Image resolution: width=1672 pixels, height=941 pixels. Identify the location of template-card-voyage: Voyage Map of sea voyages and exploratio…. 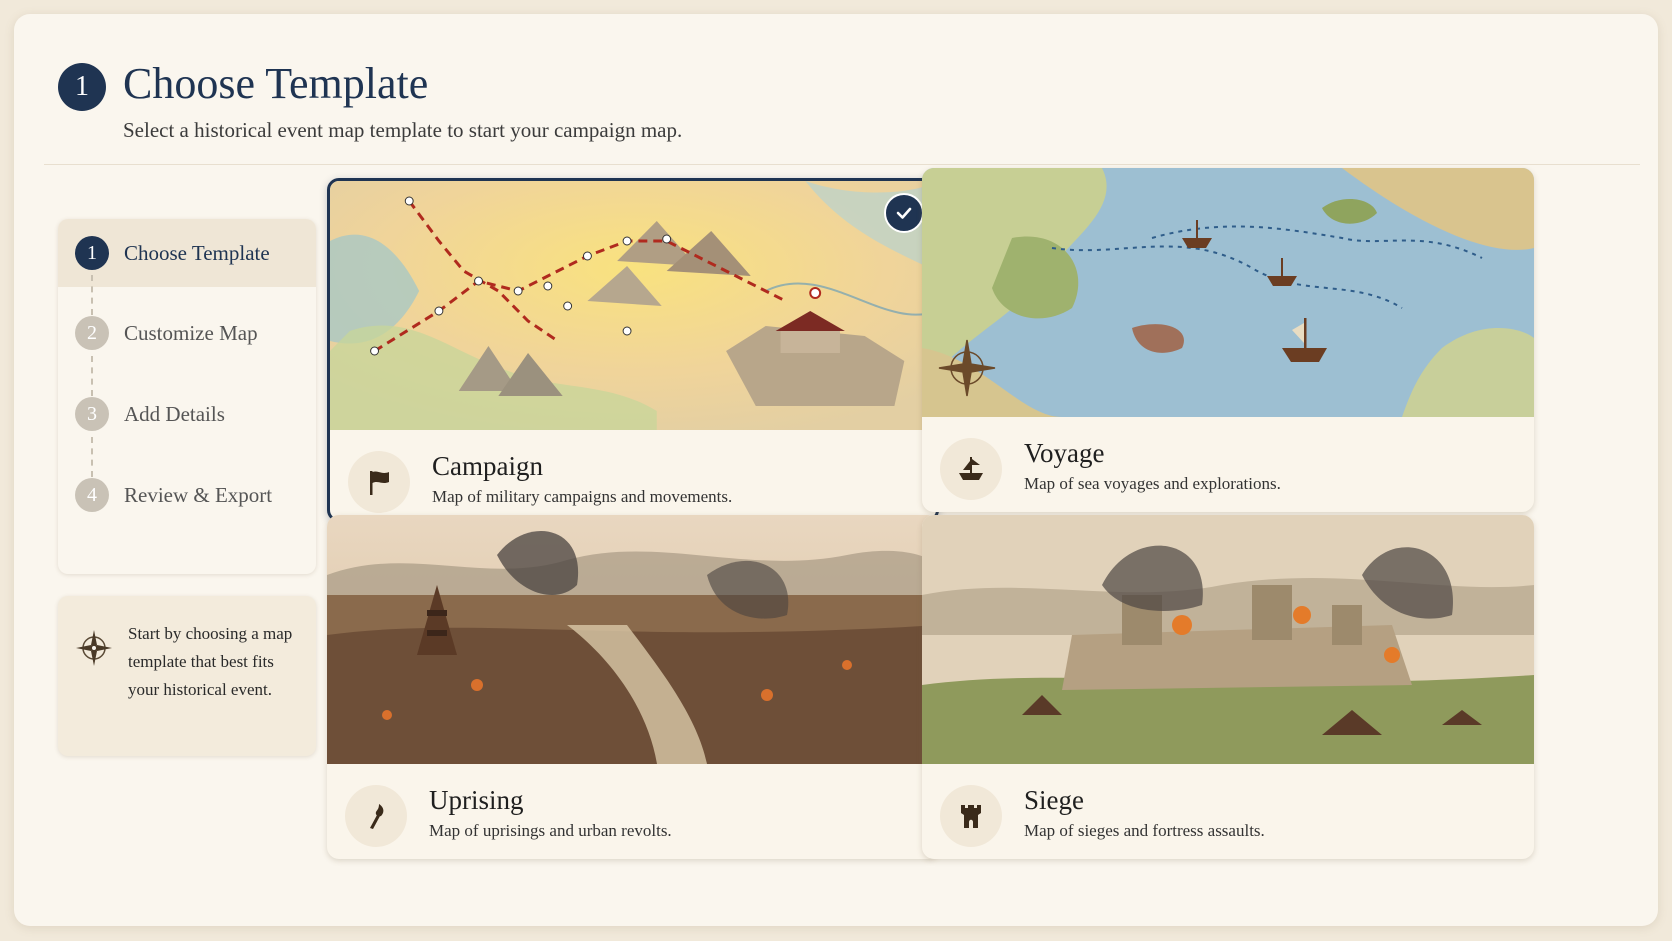
(1228, 340).